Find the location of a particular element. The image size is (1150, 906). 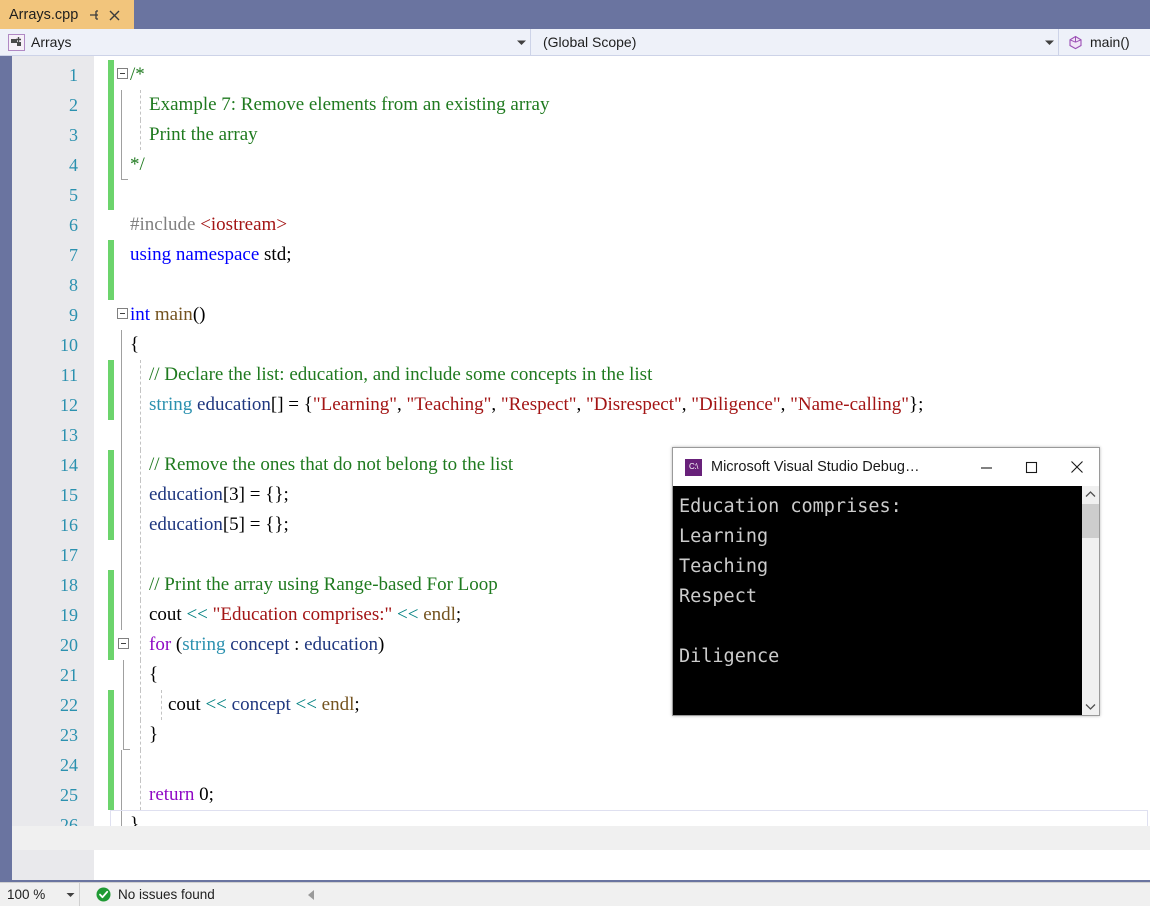

code-token: ; is located at coordinates (357, 704).